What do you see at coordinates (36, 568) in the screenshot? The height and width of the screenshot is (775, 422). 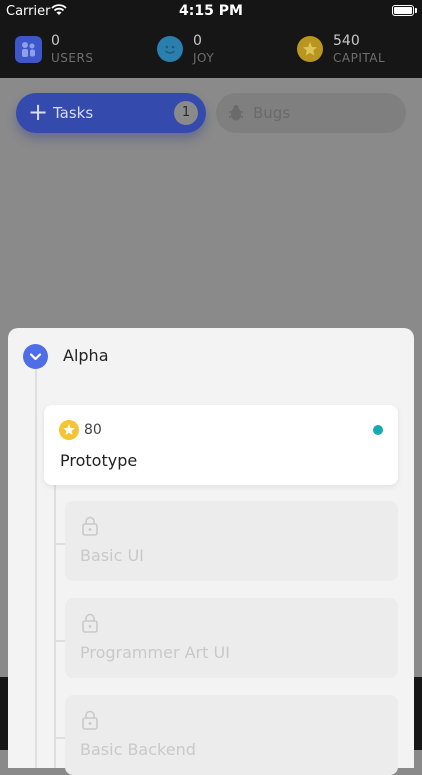 I see `tree-line` at bounding box center [36, 568].